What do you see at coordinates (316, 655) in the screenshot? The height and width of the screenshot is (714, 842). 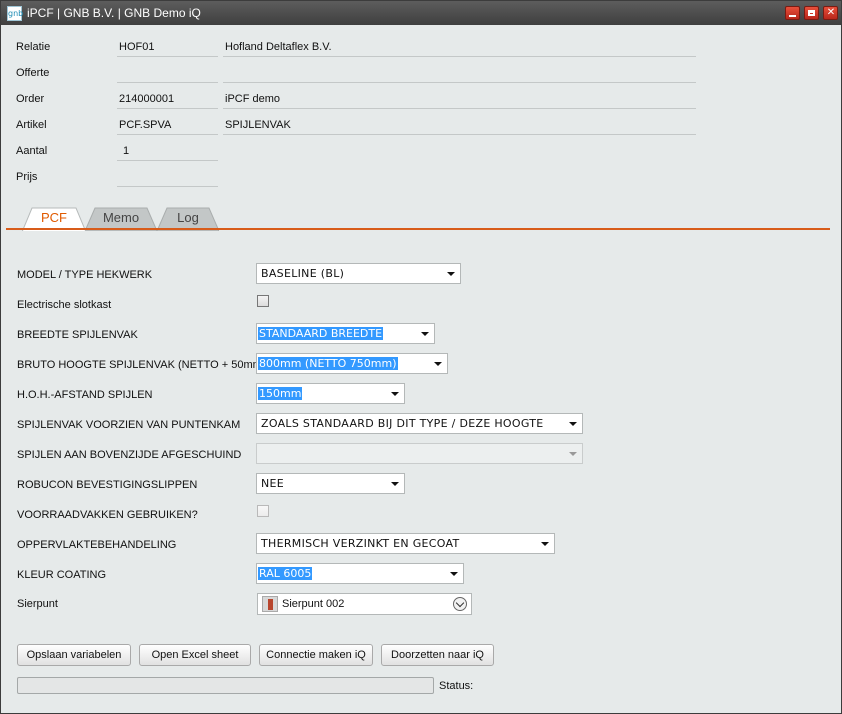 I see `connectie-maken-button: Connectie maken iQ` at bounding box center [316, 655].